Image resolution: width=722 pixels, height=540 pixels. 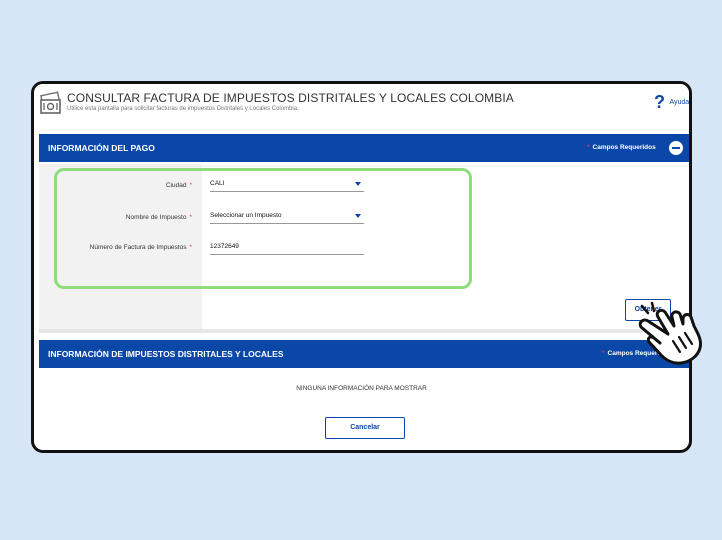 What do you see at coordinates (659, 102) in the screenshot?
I see `help-icon: ?` at bounding box center [659, 102].